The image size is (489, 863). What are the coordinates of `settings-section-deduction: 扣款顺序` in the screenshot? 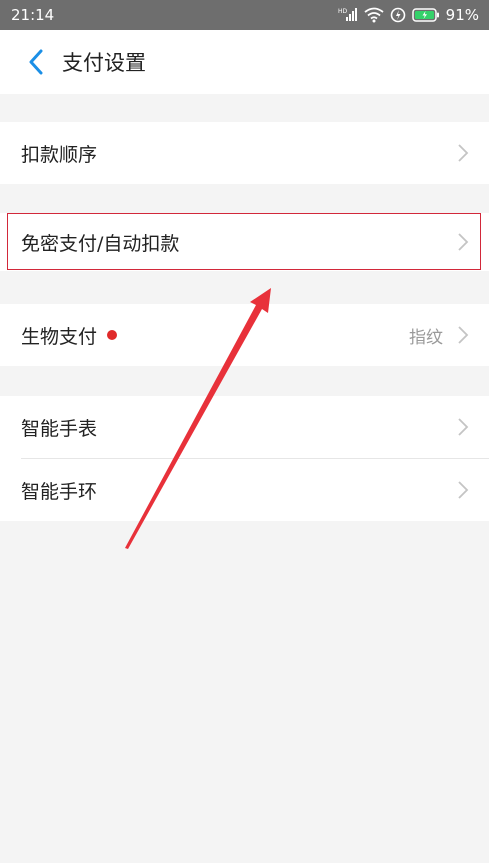 It's located at (244, 153).